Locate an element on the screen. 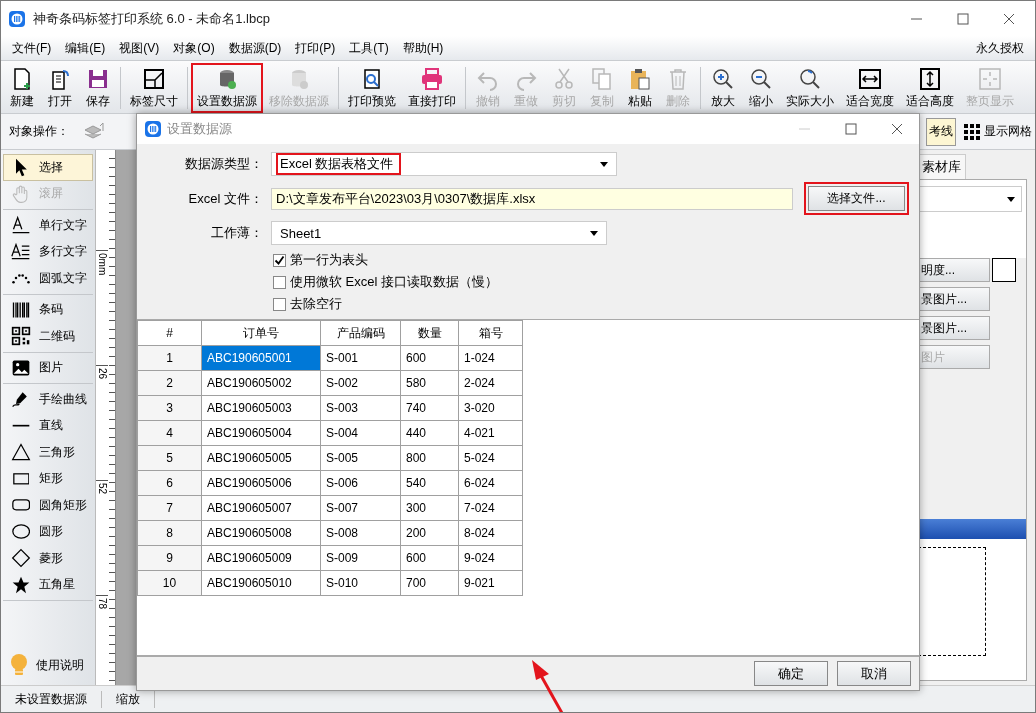 Image resolution: width=1036 pixels, height=713 pixels. toolbar-button: 打开 is located at coordinates (60, 88).